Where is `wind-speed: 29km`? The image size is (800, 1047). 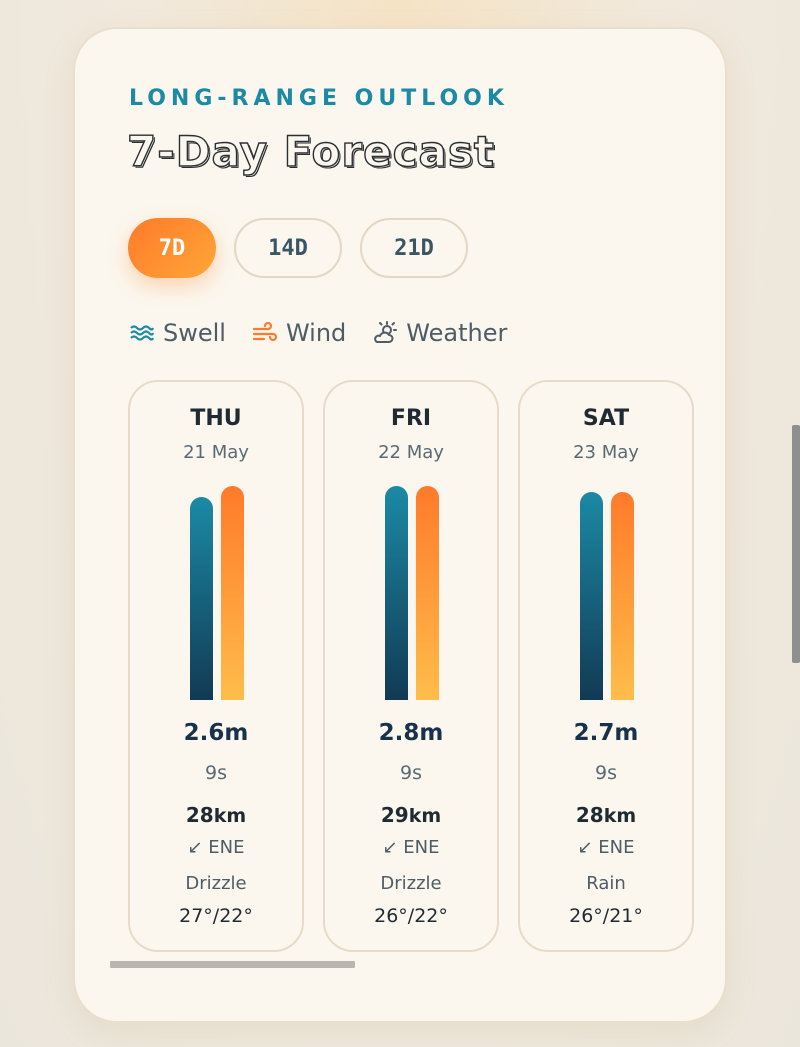 wind-speed: 29km is located at coordinates (411, 815).